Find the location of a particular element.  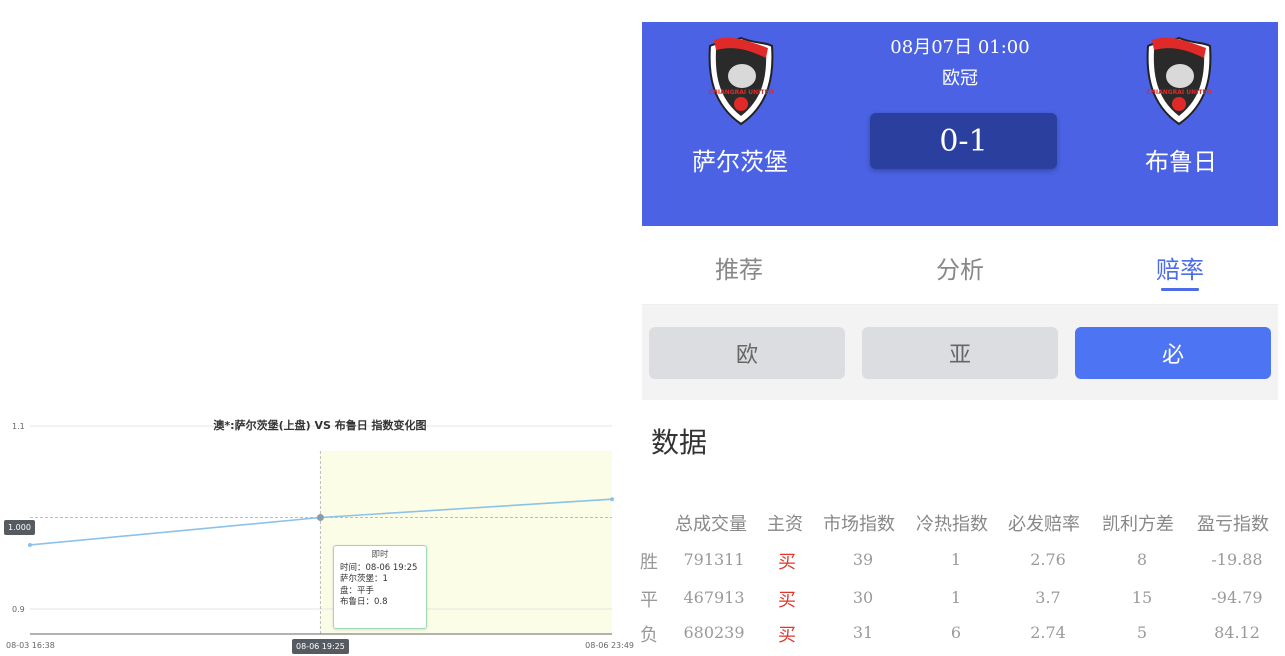

col-header-heat-index: 冷热指数 is located at coordinates (952, 524).